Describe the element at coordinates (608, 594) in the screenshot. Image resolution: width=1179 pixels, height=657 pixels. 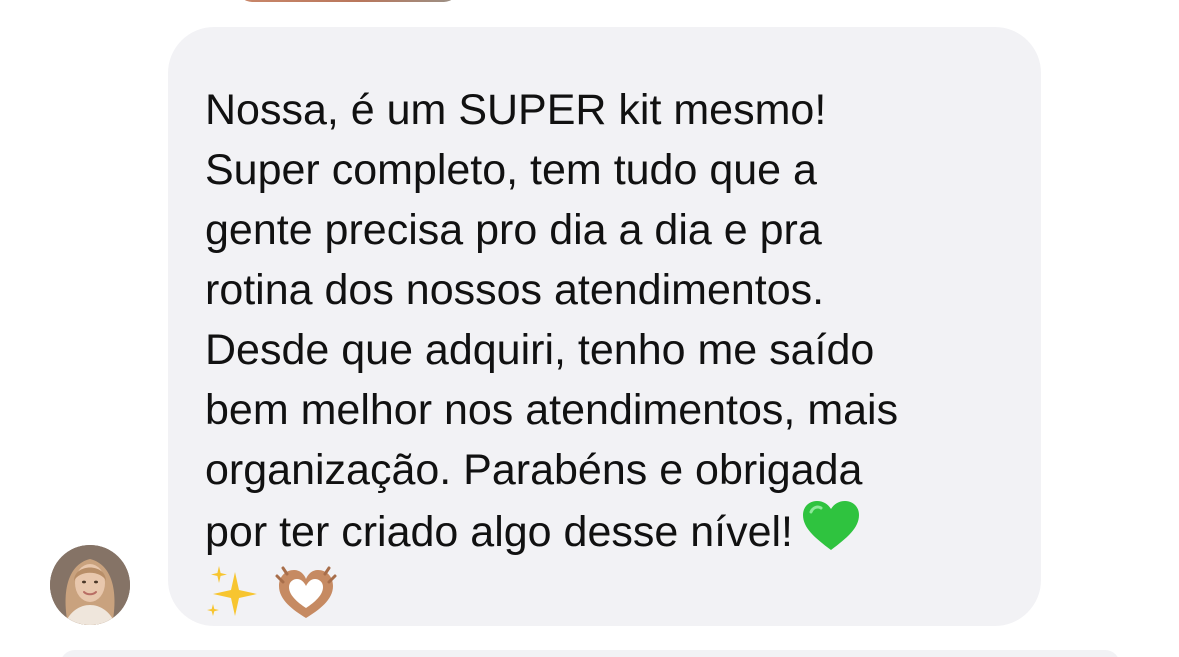
I see `emoji-row` at that location.